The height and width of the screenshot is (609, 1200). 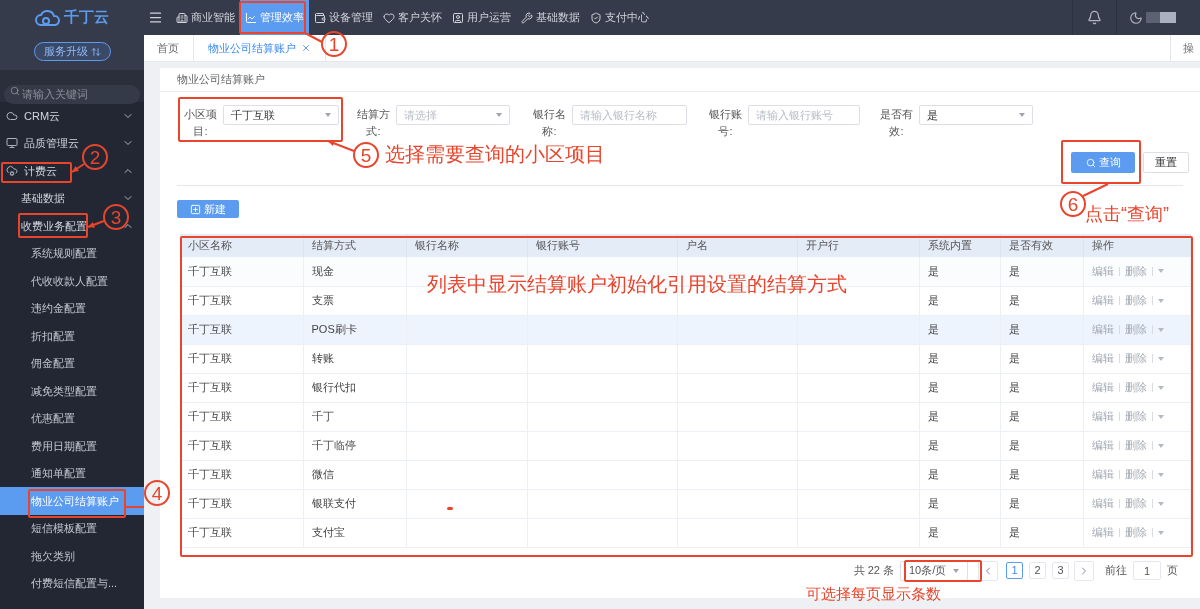 I want to click on page-size-select: 10条/页, so click(x=934, y=570).